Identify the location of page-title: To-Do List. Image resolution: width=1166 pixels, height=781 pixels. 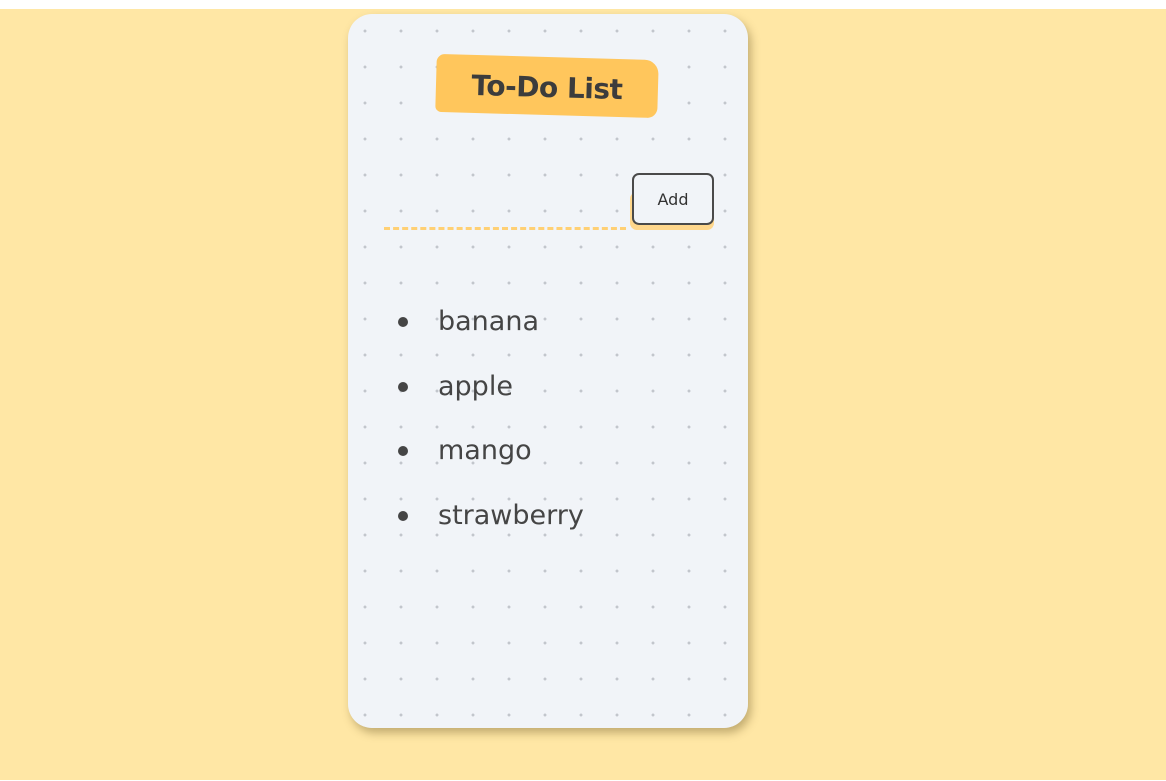
(547, 87).